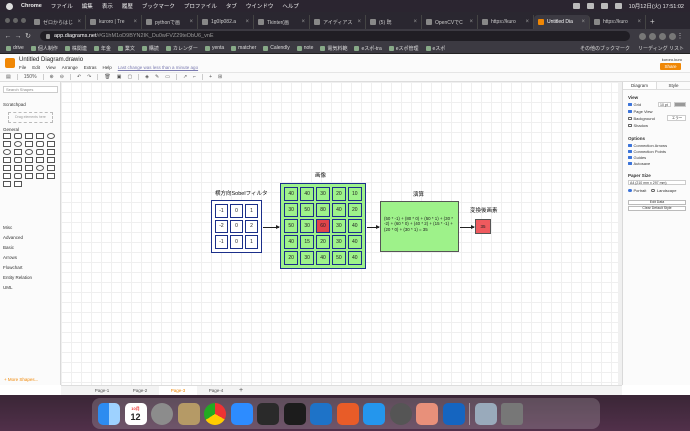  Describe the element at coordinates (18, 160) in the screenshot. I see `cube-shape` at that location.